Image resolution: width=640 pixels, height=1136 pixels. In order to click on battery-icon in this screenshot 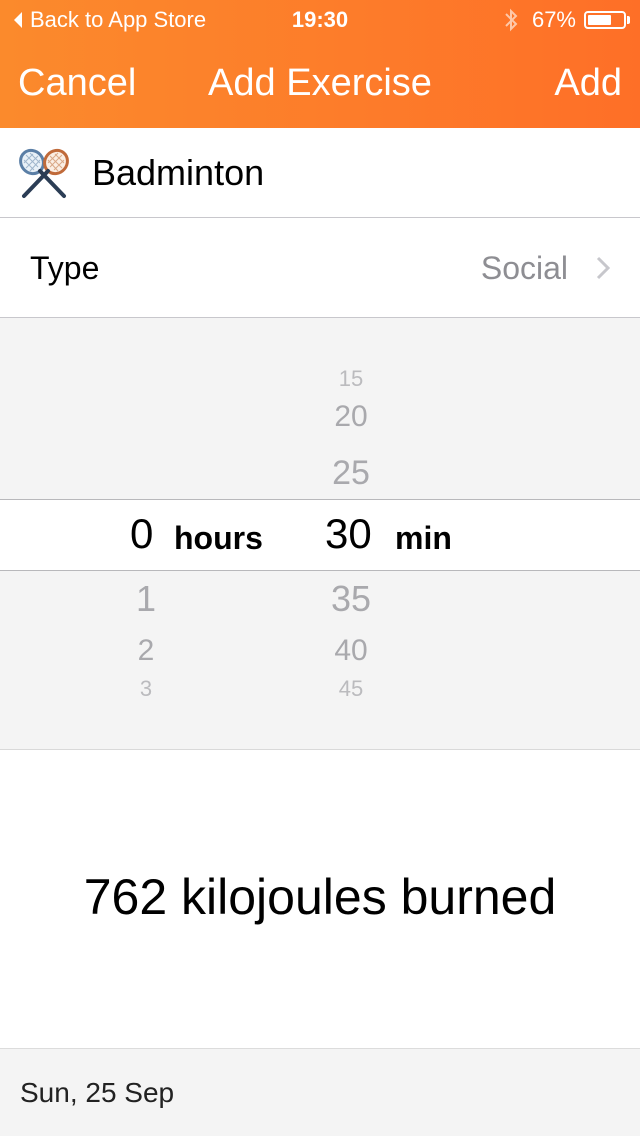, I will do `click(605, 20)`.